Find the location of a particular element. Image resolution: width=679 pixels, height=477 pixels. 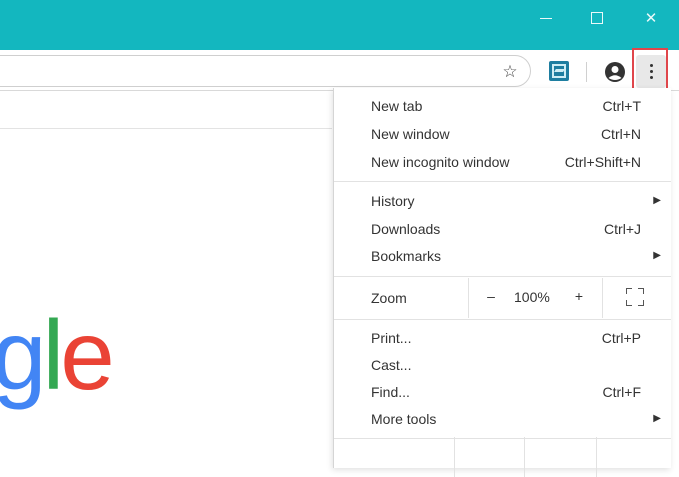

logo-letter-g: g is located at coordinates (23, 355).